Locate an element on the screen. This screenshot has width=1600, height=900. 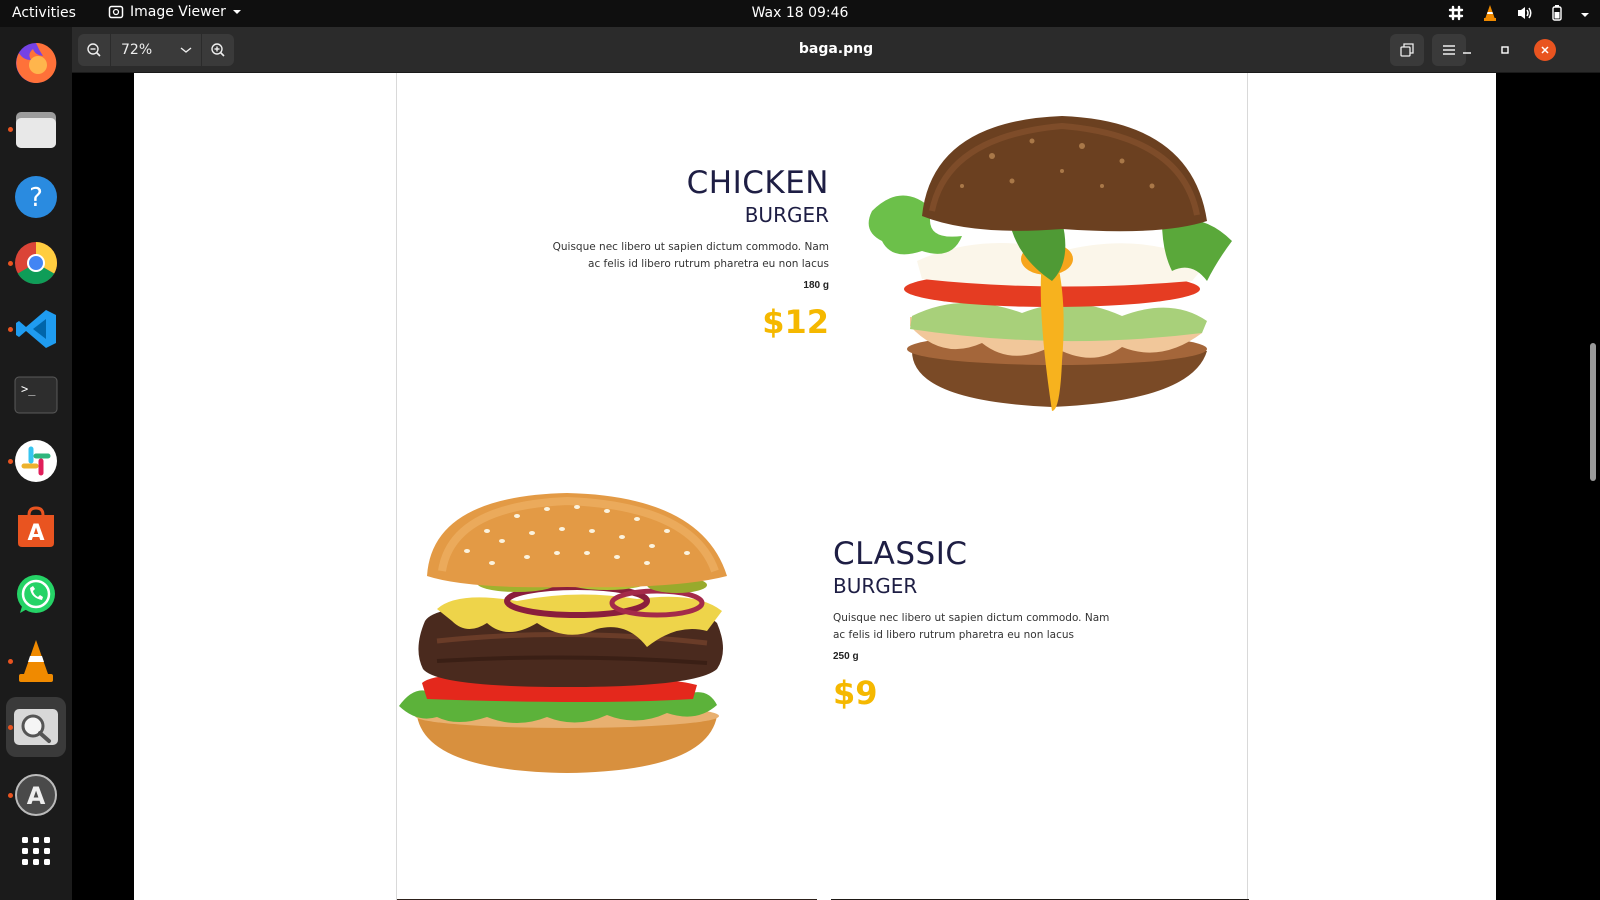
dock-image-viewer is located at coordinates (36, 727).